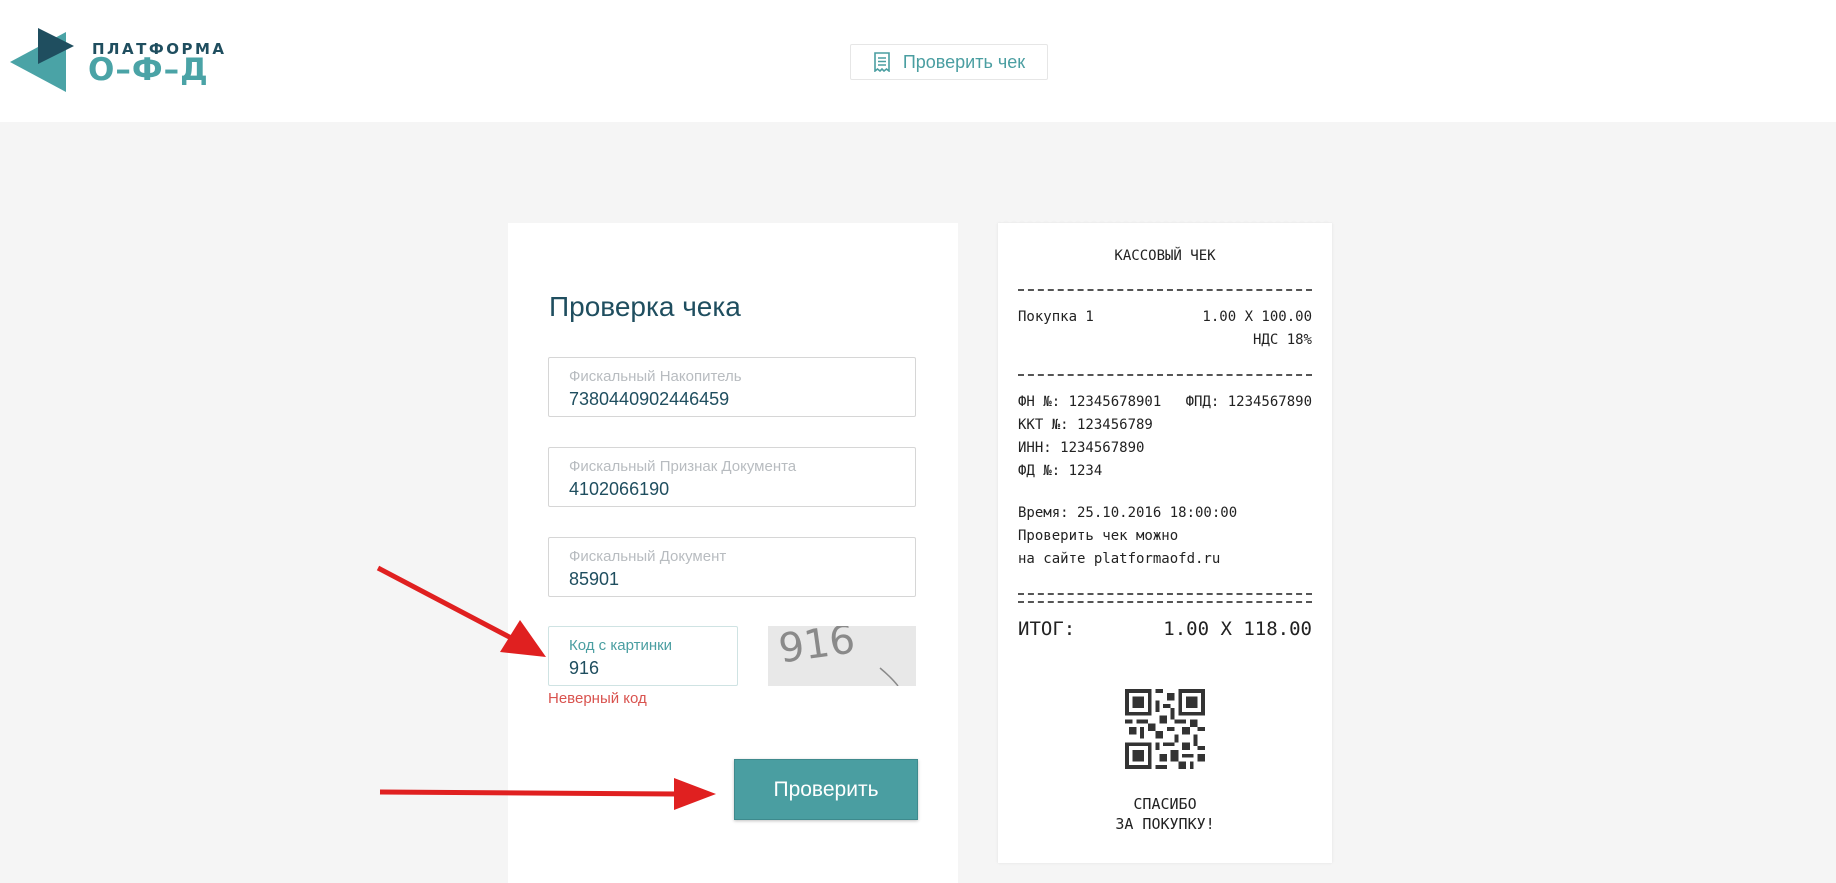 This screenshot has height=883, width=1836. Describe the element at coordinates (645, 306) in the screenshot. I see `form-title: Проверка чека` at that location.